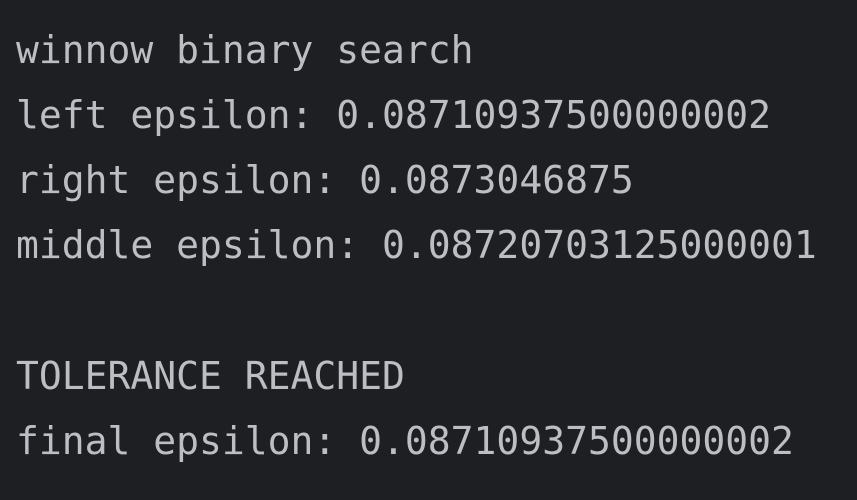  What do you see at coordinates (210, 376) in the screenshot?
I see `output-line-tolerance-reached: TOLERANCE REACHED` at bounding box center [210, 376].